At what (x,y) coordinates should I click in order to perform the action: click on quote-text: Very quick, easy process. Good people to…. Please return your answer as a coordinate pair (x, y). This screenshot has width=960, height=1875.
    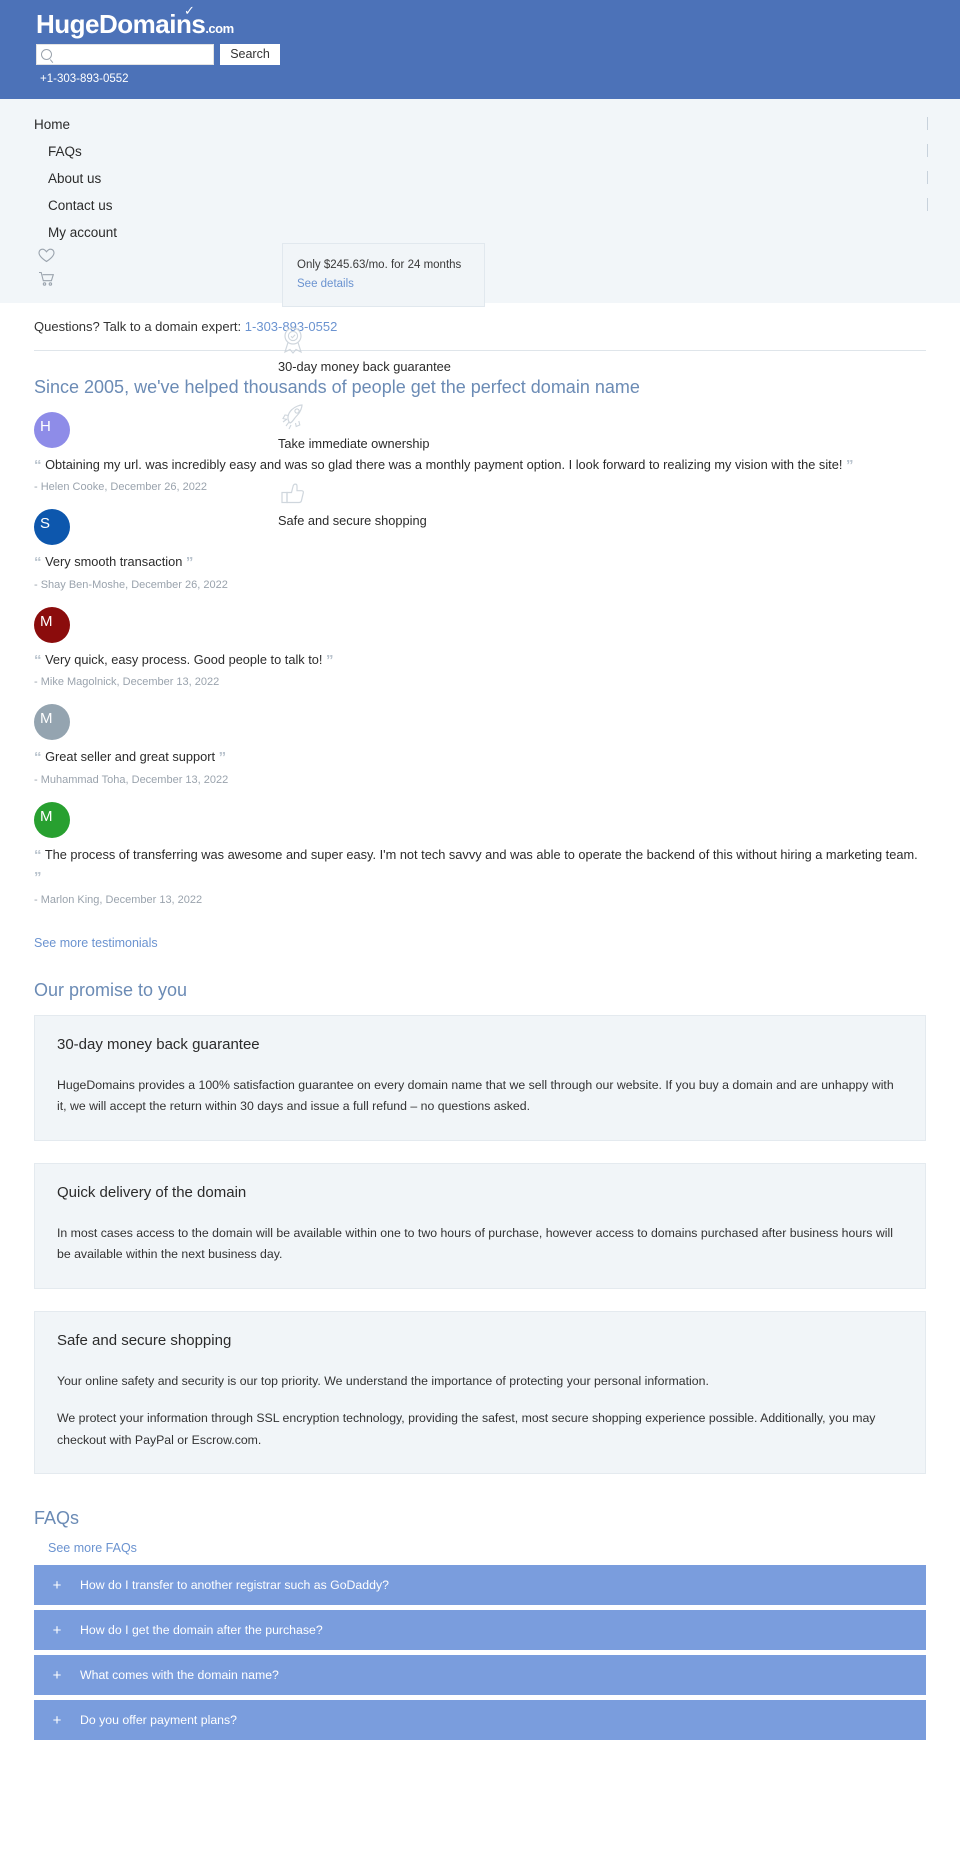
    Looking at the image, I should click on (184, 659).